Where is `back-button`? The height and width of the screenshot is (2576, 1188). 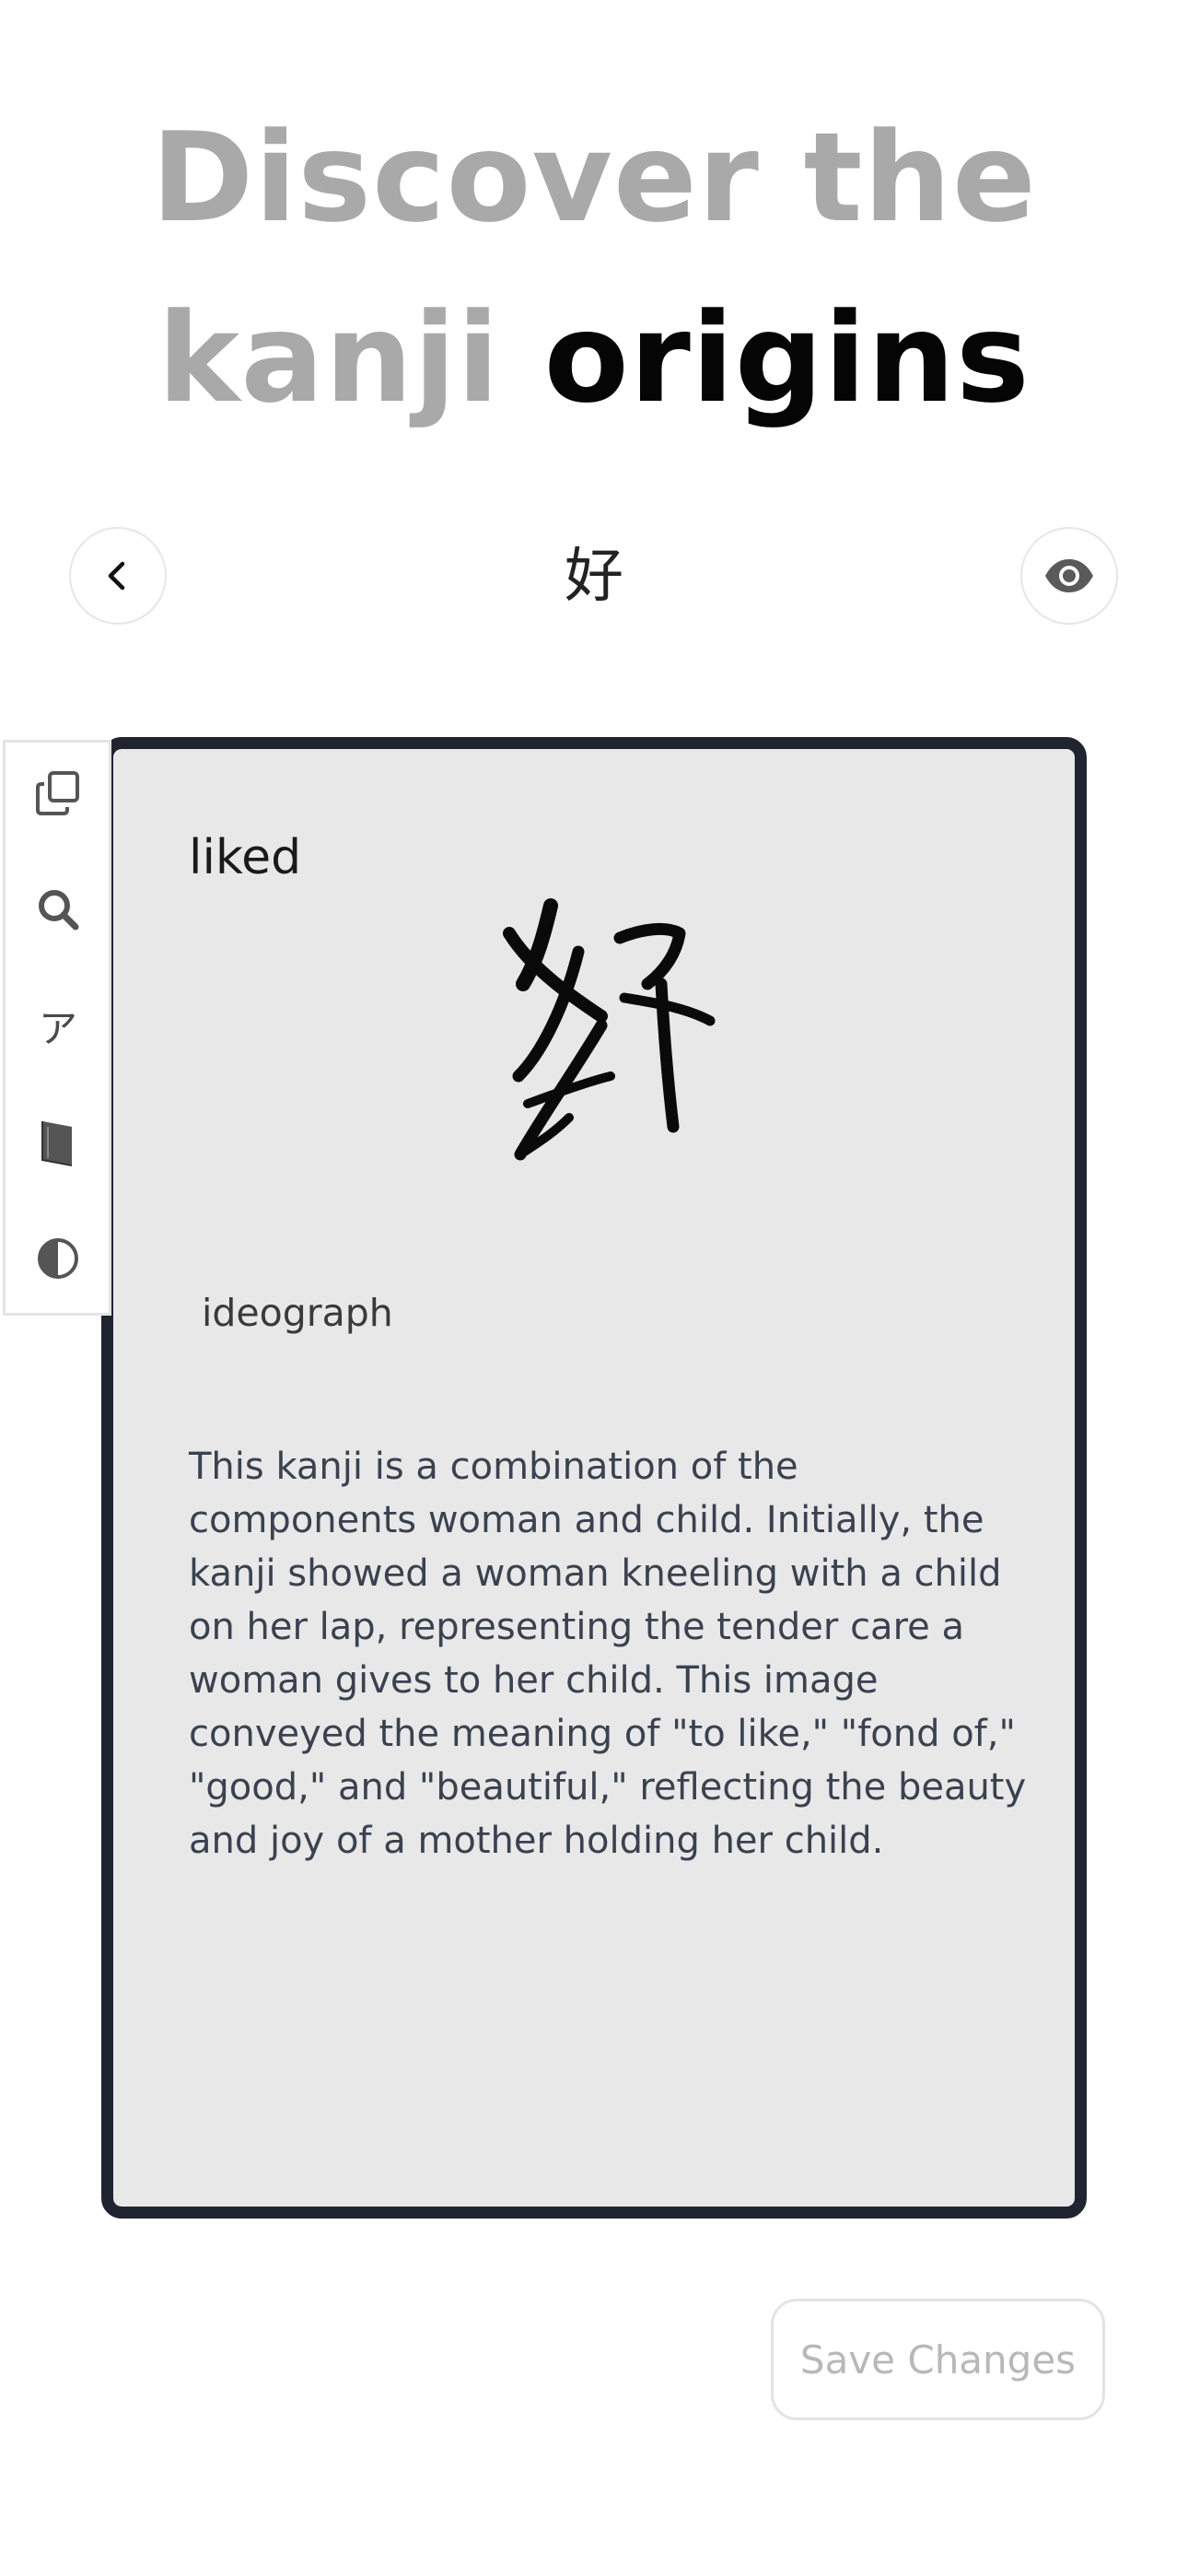
back-button is located at coordinates (118, 576).